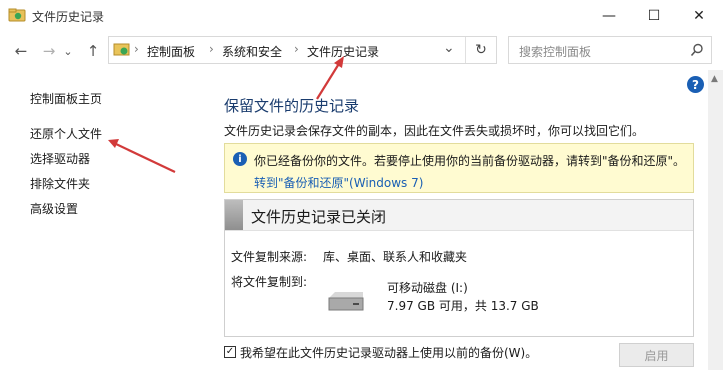 This screenshot has height=370, width=723. I want to click on annotation-arrow-restore, so click(142, 156).